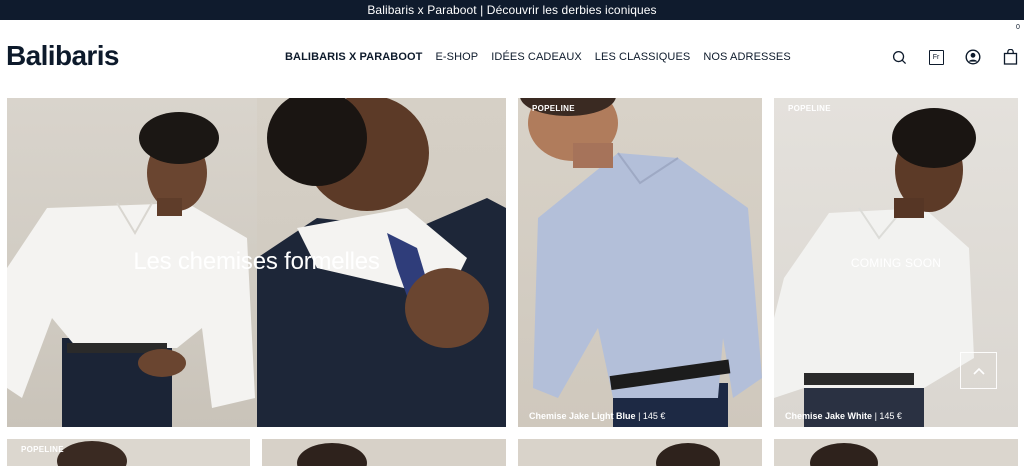 The height and width of the screenshot is (466, 1024). Describe the element at coordinates (1018, 27) in the screenshot. I see `cart-count-badge: 0` at that location.